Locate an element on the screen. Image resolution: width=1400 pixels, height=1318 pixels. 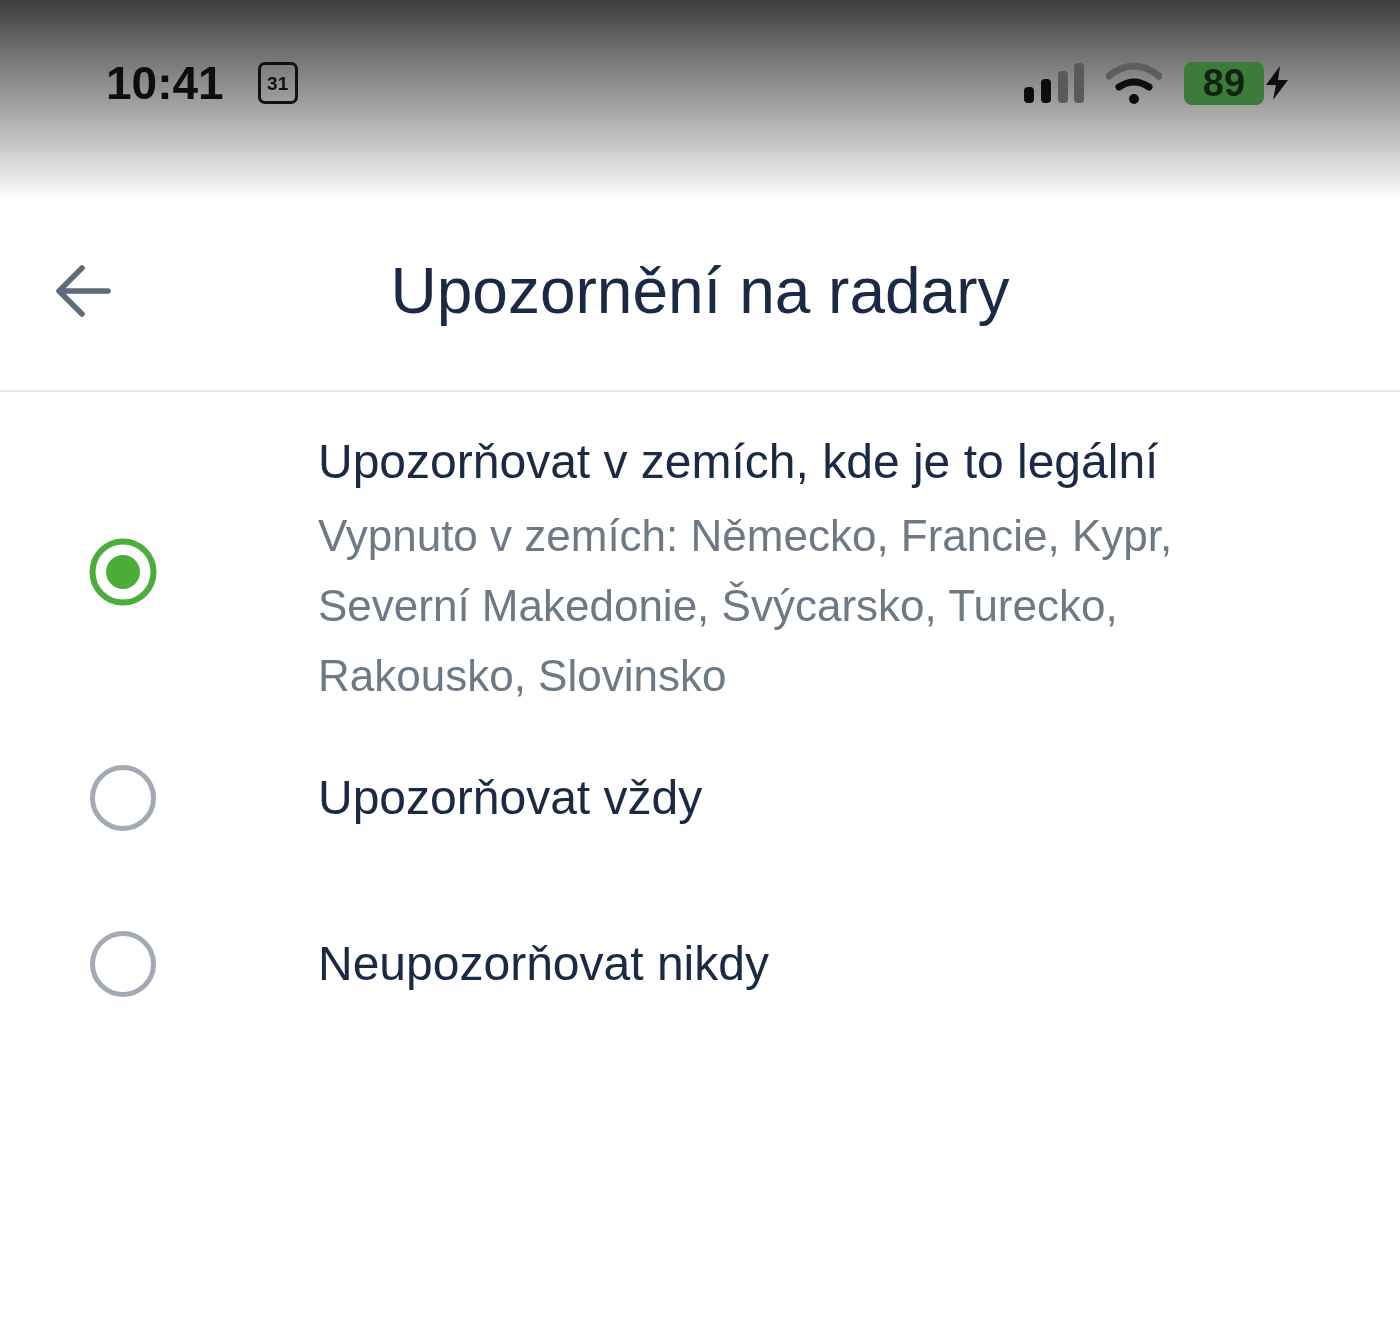
wifi-icon is located at coordinates (1134, 83).